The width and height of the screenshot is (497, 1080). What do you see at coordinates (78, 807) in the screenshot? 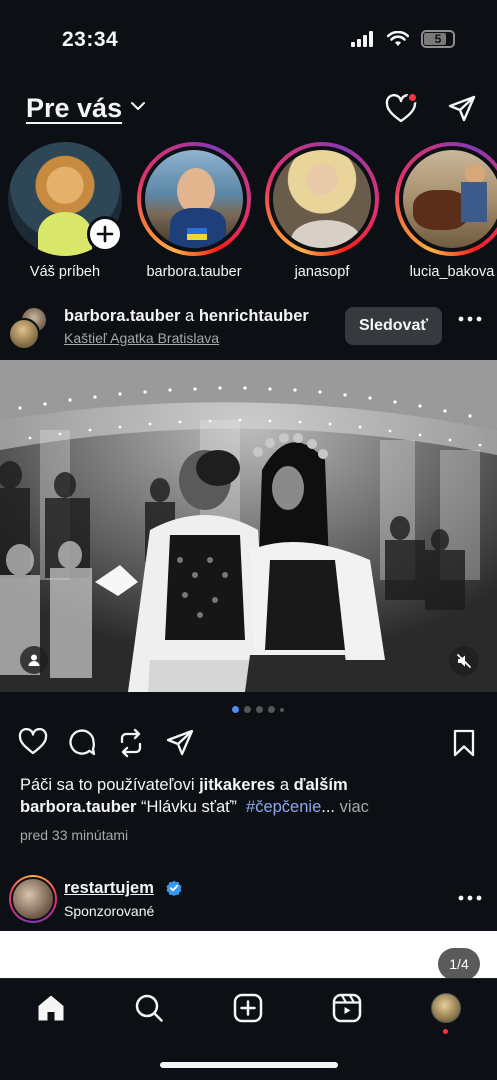
I see `caption-username: barbora.tauber` at bounding box center [78, 807].